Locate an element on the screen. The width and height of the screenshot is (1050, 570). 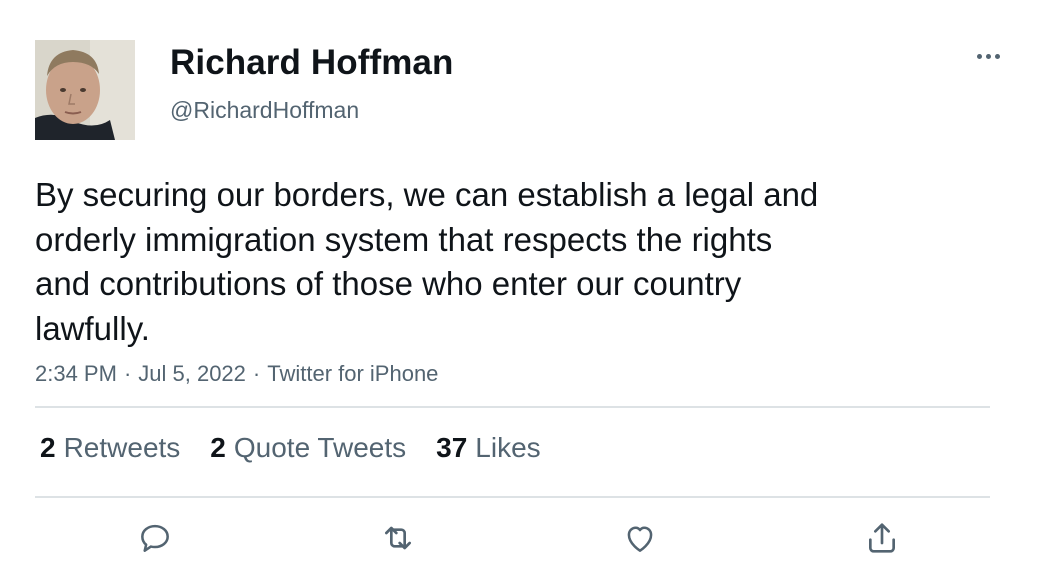
display-name: Richard Hoffman is located at coordinates (311, 63).